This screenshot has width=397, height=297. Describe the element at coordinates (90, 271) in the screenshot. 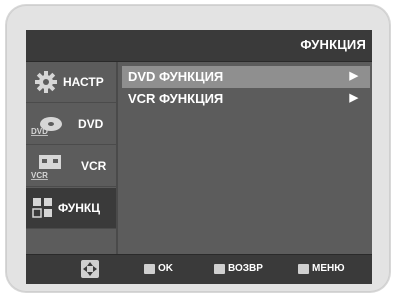

I see `dpad-navigate-icon` at that location.